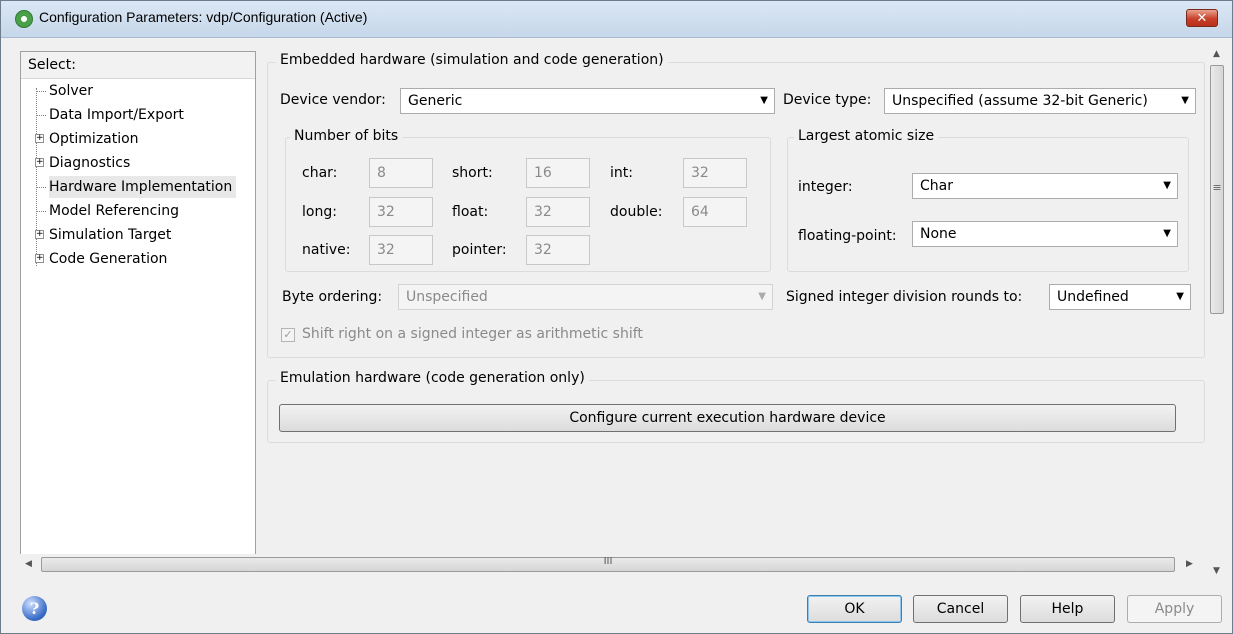 The width and height of the screenshot is (1233, 634). I want to click on tree-item-hardware-implementation: Hardware Implementation, so click(137, 187).